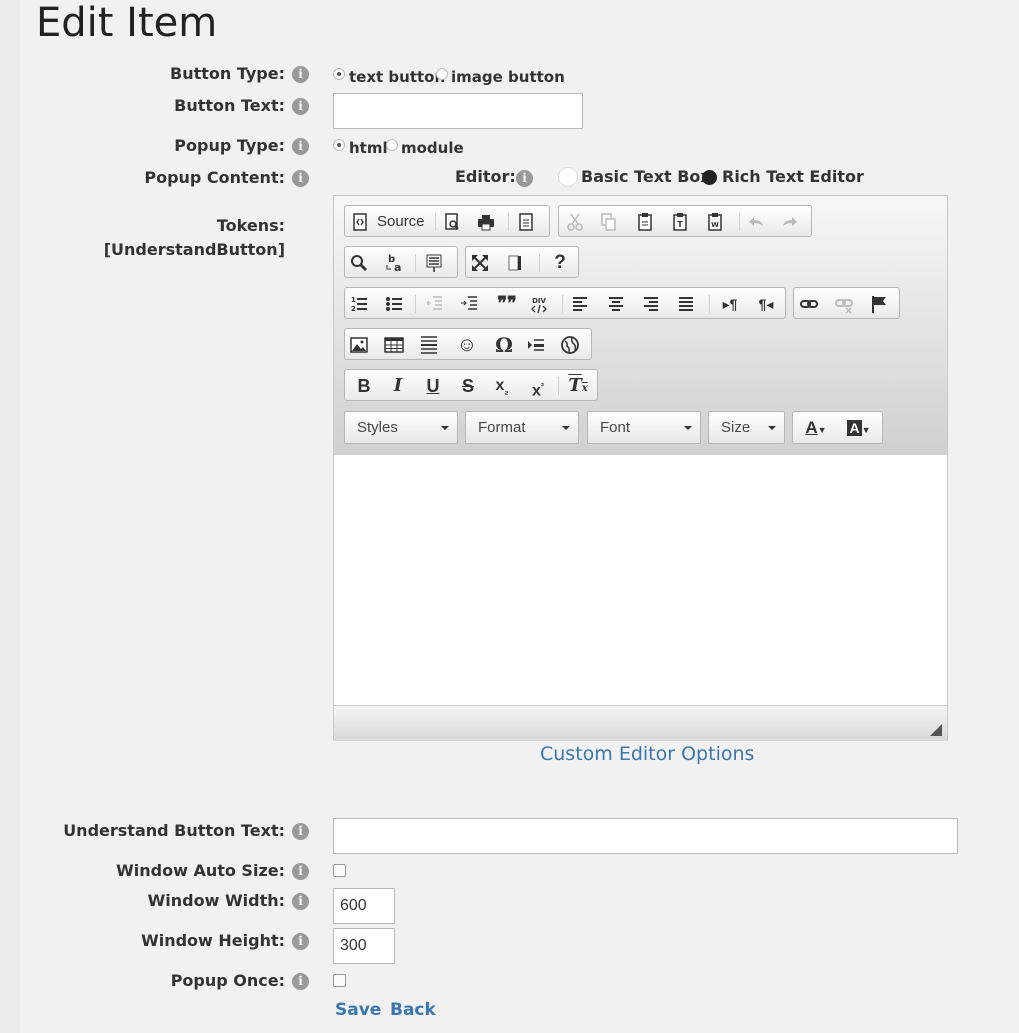 This screenshot has height=1033, width=1019. What do you see at coordinates (358, 1010) in the screenshot?
I see `save-button: Save` at bounding box center [358, 1010].